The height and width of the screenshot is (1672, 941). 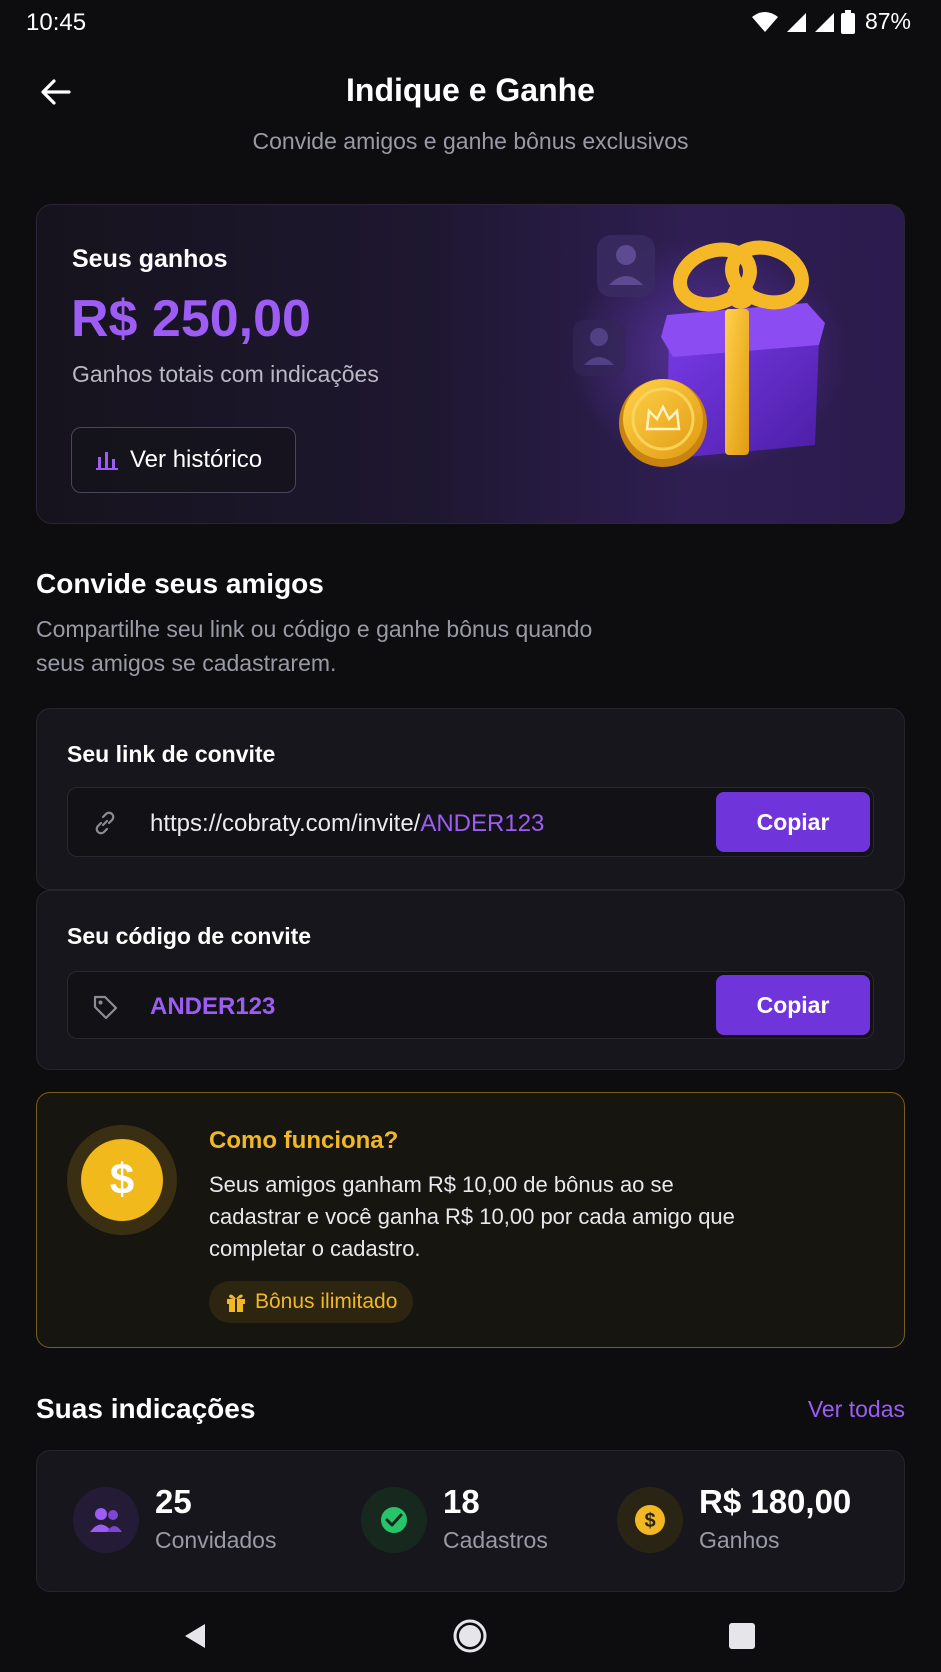 I want to click on bonus-badge: Bônus ilimitado, so click(x=311, y=1302).